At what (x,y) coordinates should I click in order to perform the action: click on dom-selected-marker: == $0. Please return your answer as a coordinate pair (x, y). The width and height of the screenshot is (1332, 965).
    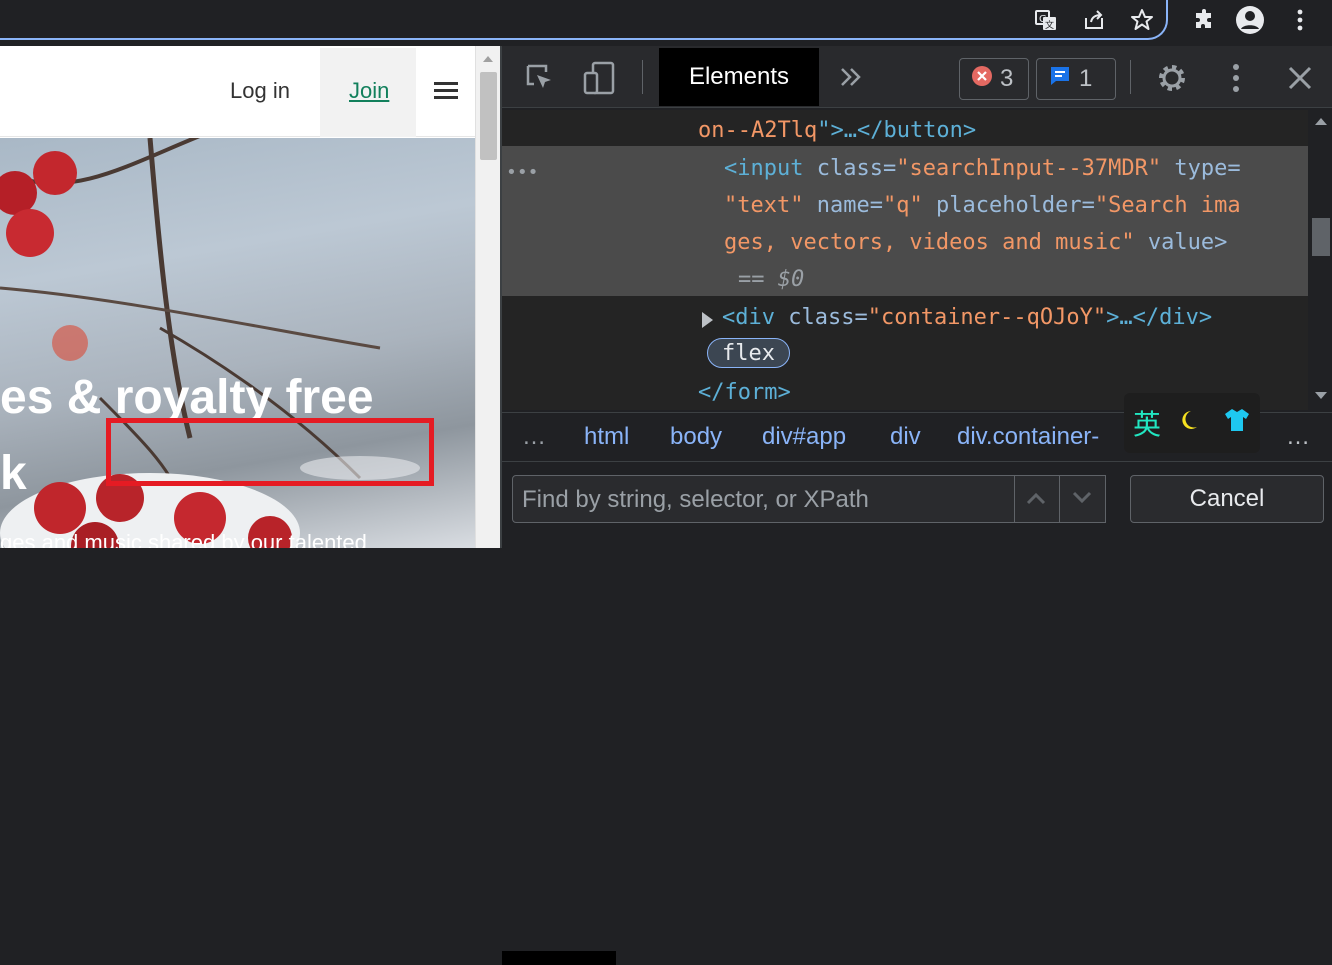
    Looking at the image, I should click on (771, 279).